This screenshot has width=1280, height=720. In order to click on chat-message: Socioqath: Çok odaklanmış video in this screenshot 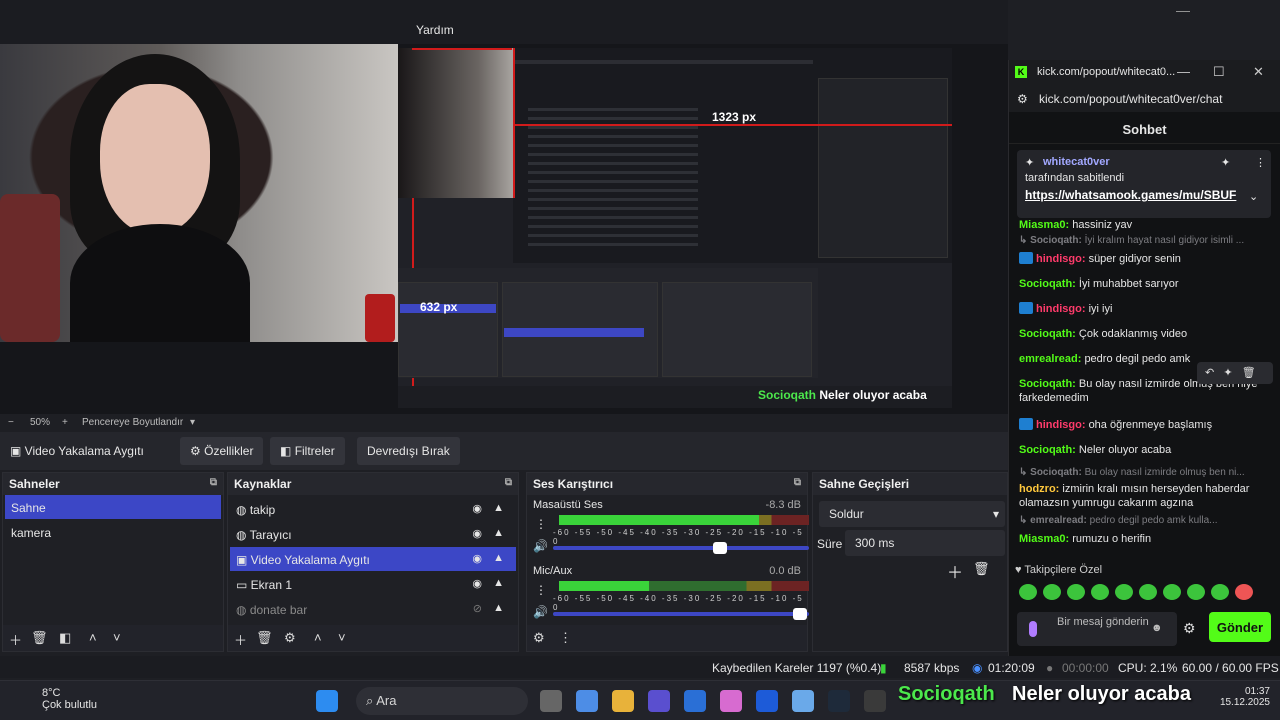, I will do `click(1147, 334)`.